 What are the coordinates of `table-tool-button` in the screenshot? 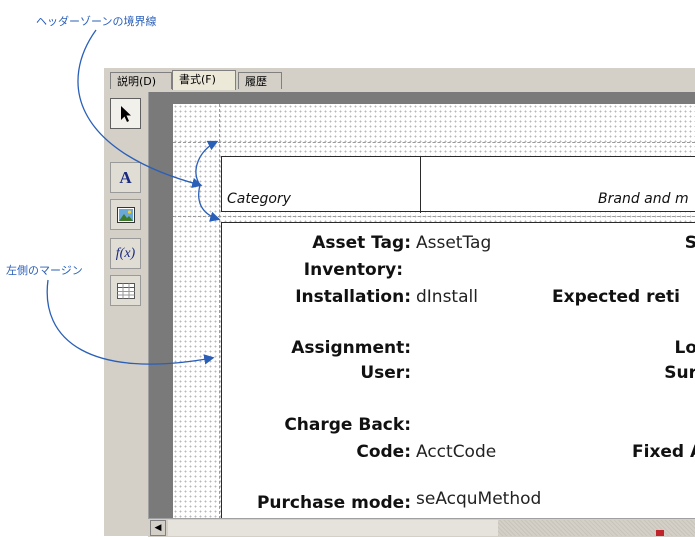 It's located at (125, 290).